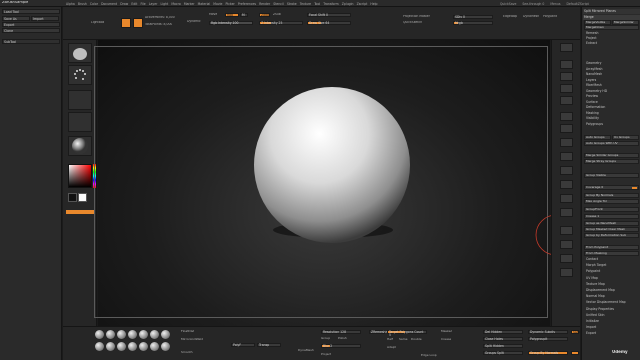 This screenshot has width=640, height=360. Describe the element at coordinates (503, 353) in the screenshot. I see `groups-split-button: Groups Split` at that location.